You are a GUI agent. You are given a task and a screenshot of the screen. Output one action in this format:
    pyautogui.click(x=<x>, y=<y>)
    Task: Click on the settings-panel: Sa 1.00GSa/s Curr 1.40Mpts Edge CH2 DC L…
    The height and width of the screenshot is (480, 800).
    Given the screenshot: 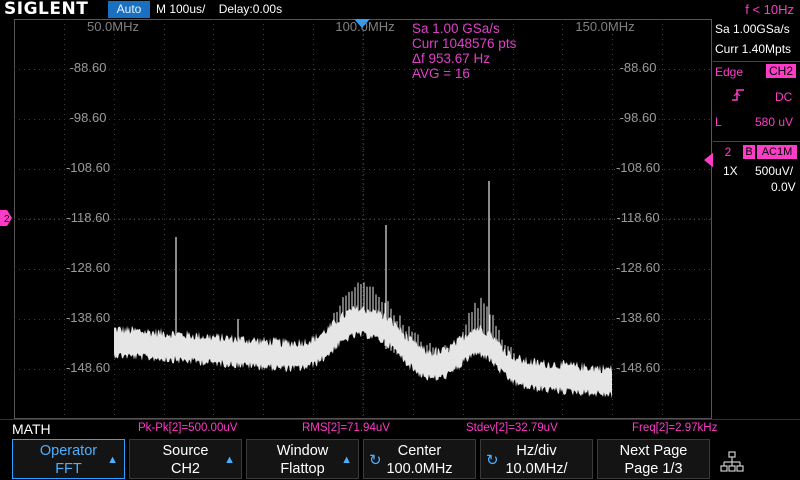 What is the action you would take?
    pyautogui.click(x=756, y=219)
    